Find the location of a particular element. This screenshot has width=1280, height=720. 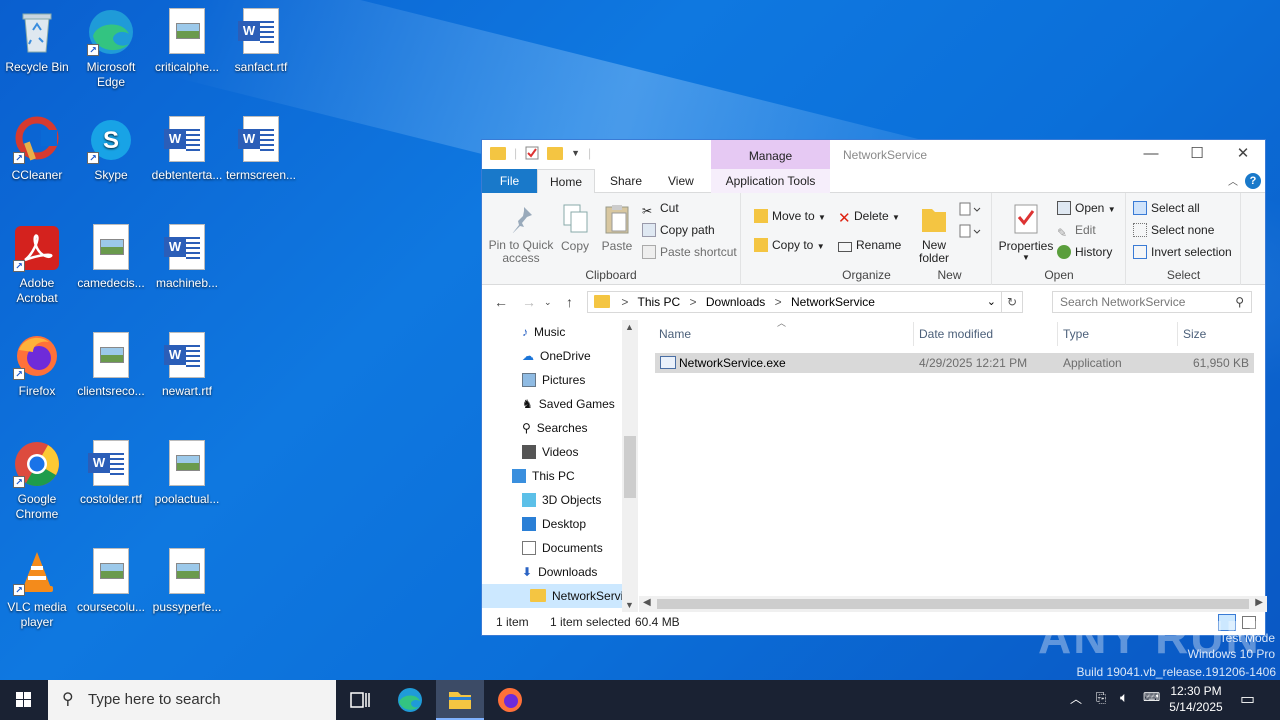

move-to-button: Move to ▼ is located at coordinates (790, 216).